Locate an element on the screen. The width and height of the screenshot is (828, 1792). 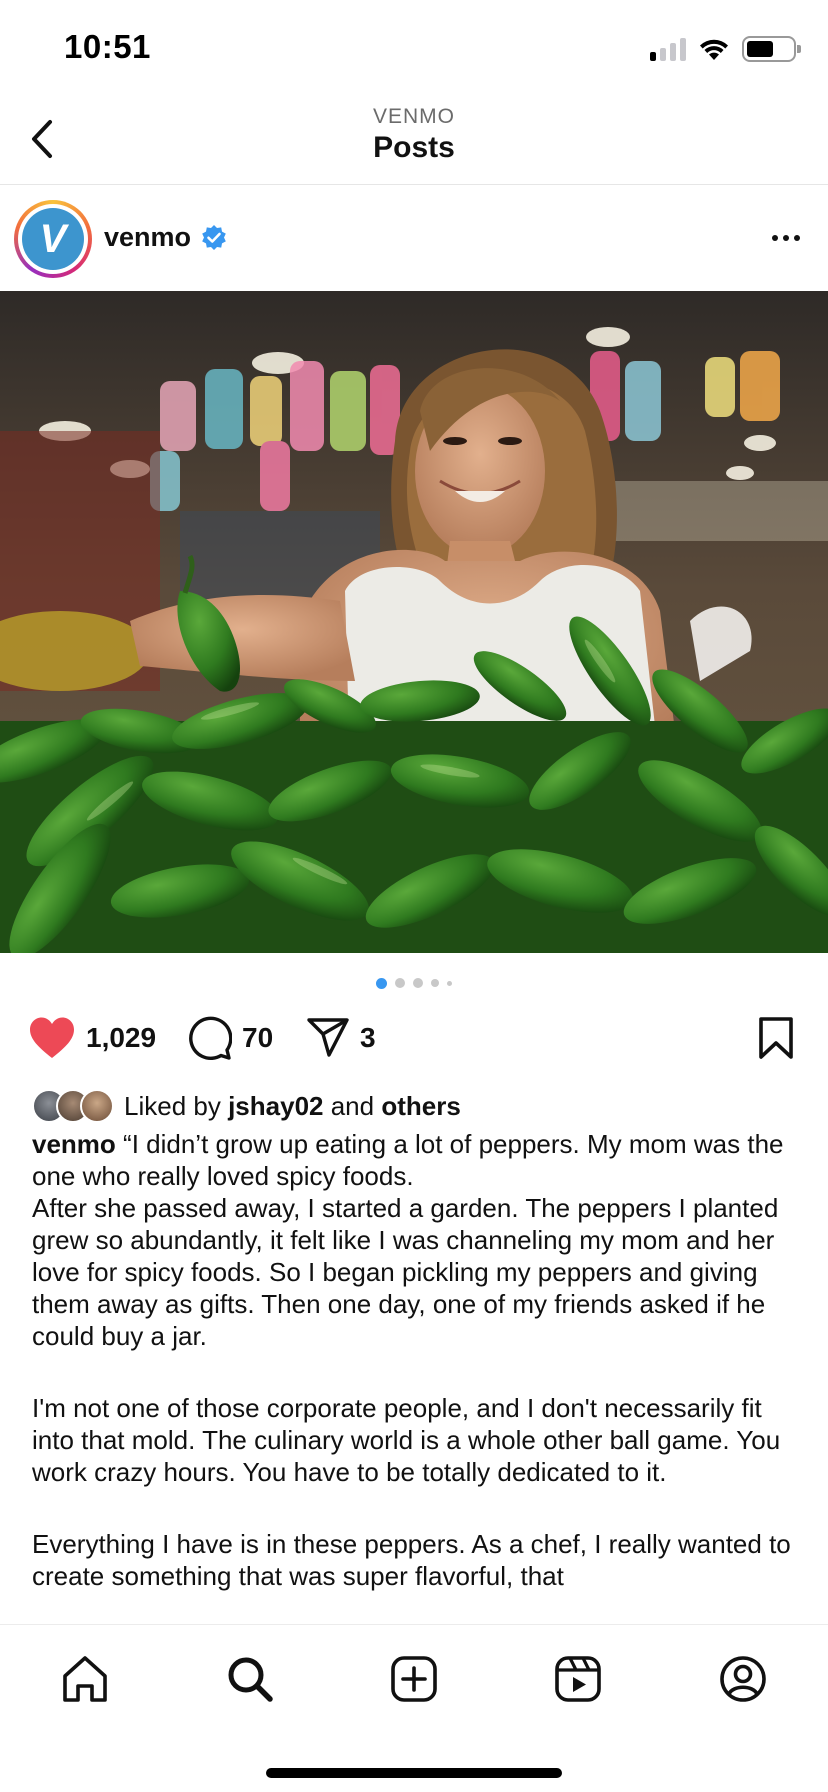
bookmark-icon is located at coordinates (776, 1038).